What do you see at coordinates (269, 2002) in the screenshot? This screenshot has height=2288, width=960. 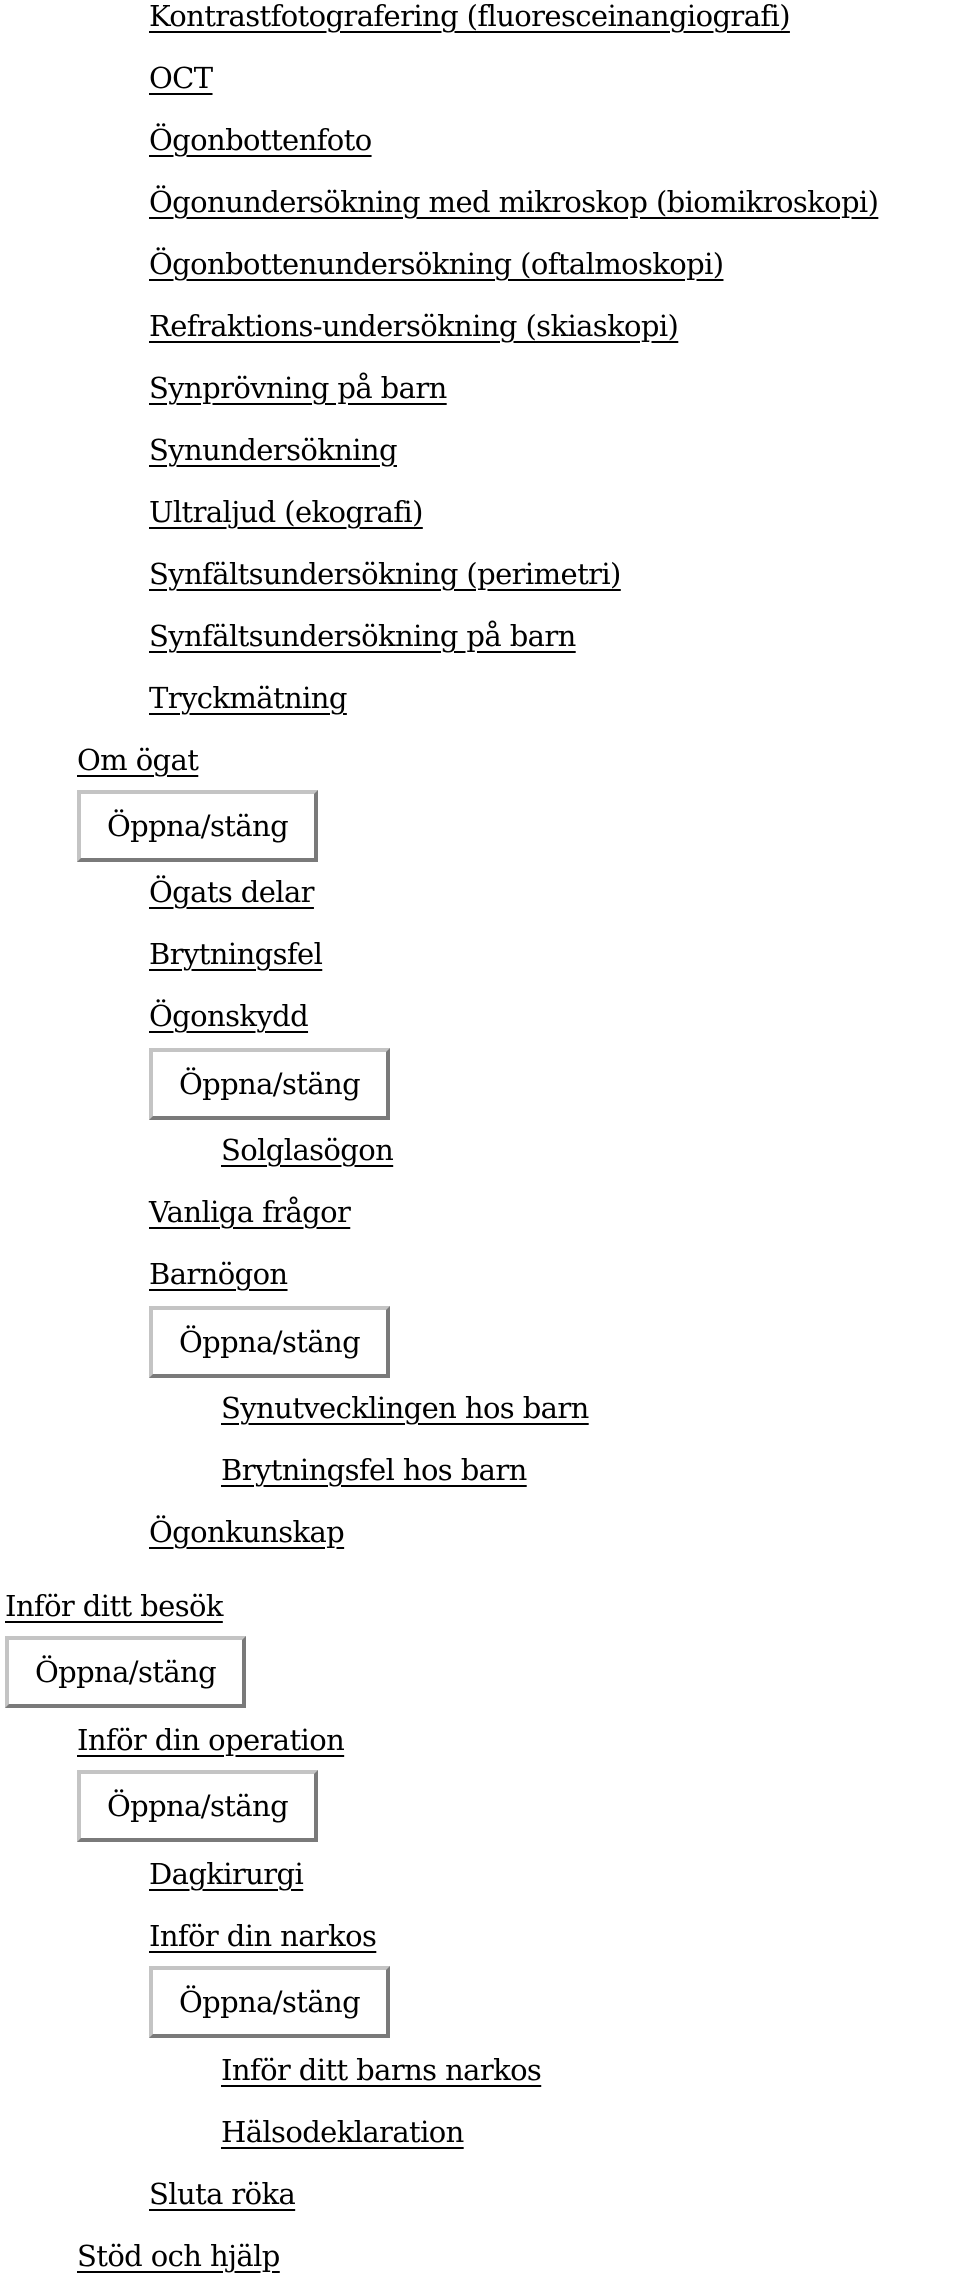 I see `infor-din-narkos-toggle-button: Öppna/stäng` at bounding box center [269, 2002].